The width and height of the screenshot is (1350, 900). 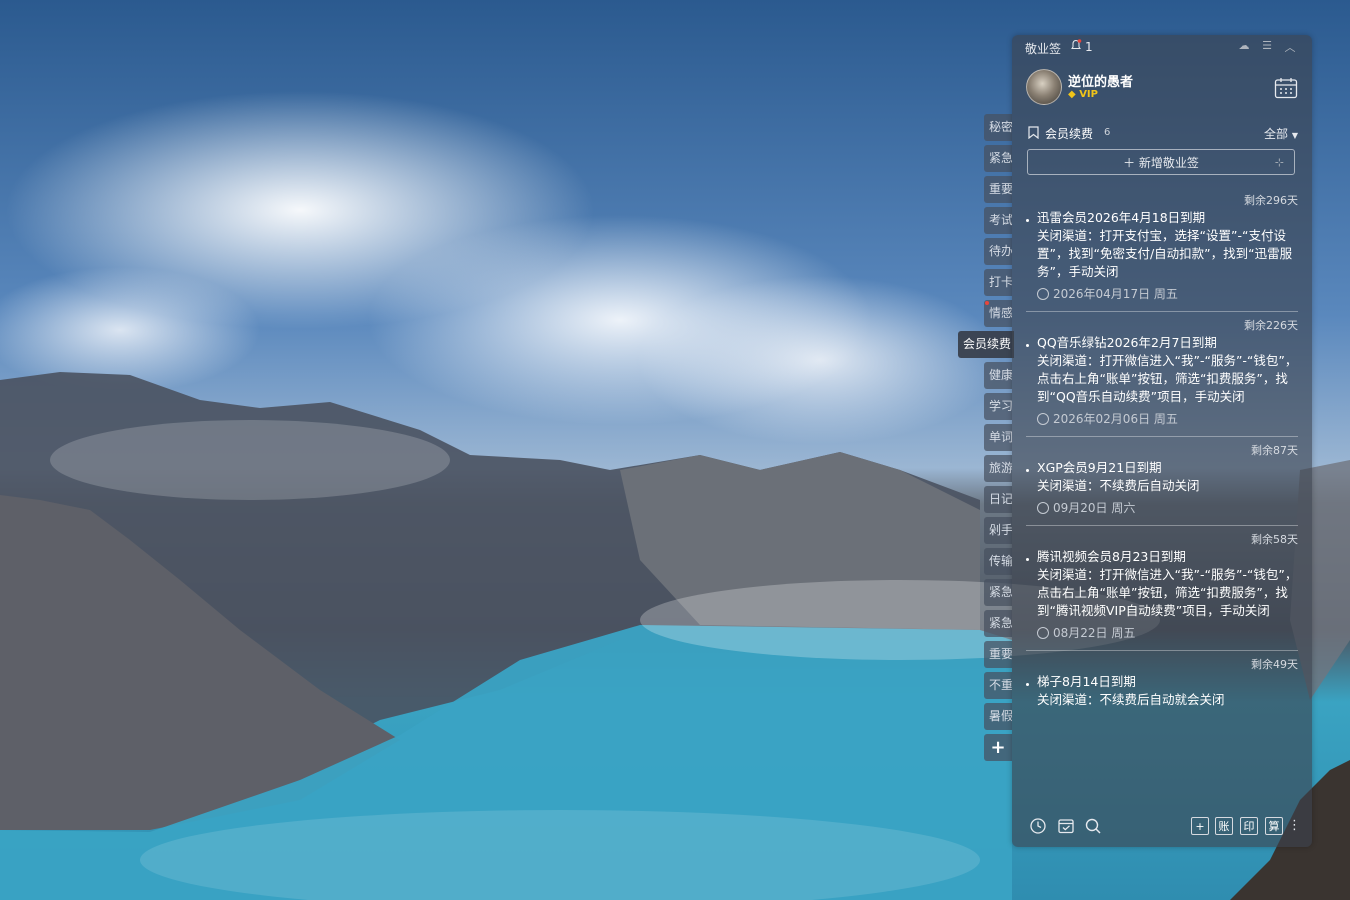 What do you see at coordinates (1127, 342) in the screenshot?
I see `note-title: QQ音乐绿钻2026年2月7日到期` at bounding box center [1127, 342].